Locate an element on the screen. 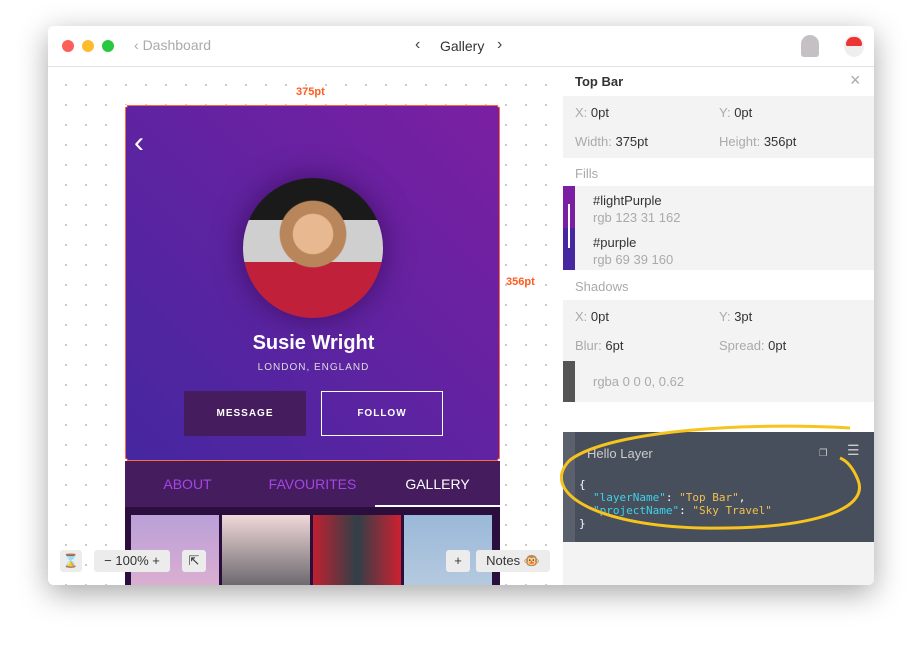 The image size is (922, 659). inspector-header: Top Bar × is located at coordinates (718, 81).